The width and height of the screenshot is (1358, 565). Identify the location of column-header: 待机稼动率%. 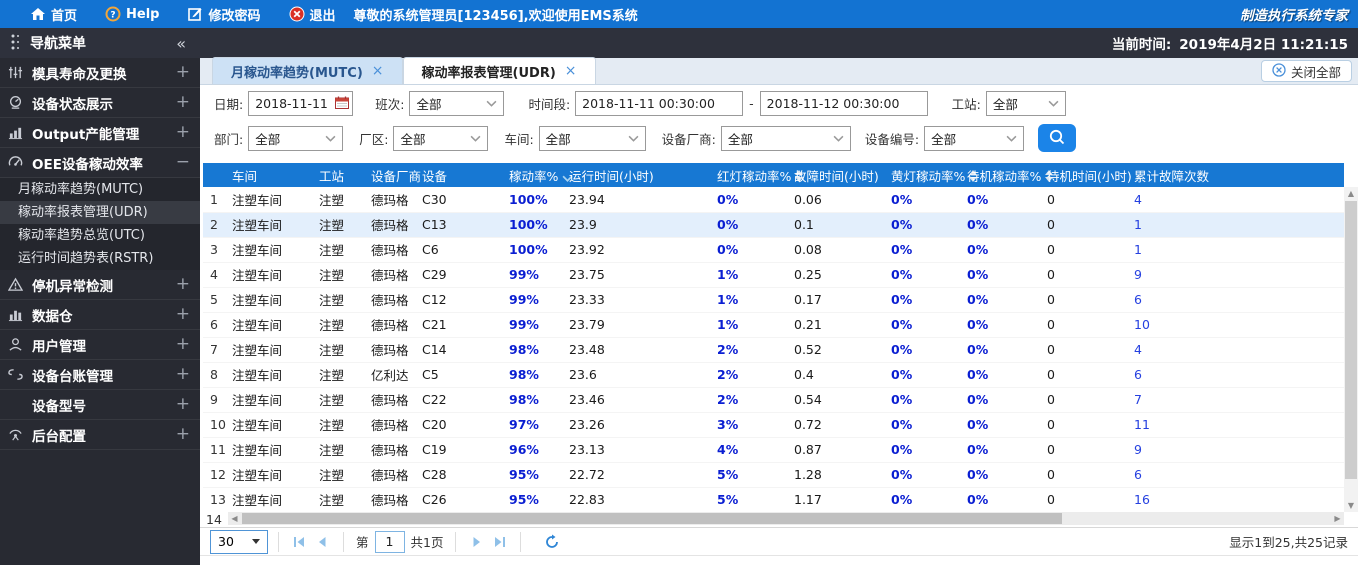
(1008, 175).